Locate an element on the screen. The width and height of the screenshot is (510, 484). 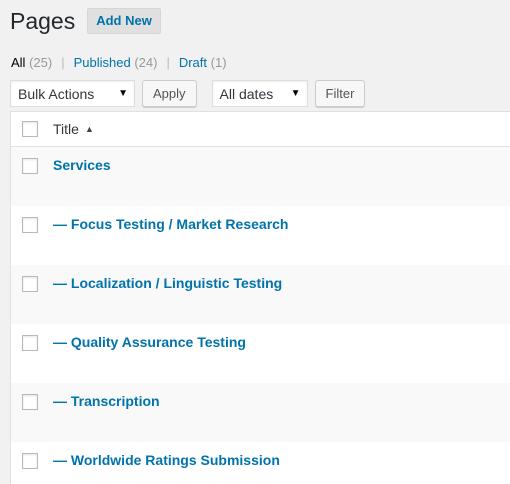
page-title: Pages is located at coordinates (43, 20).